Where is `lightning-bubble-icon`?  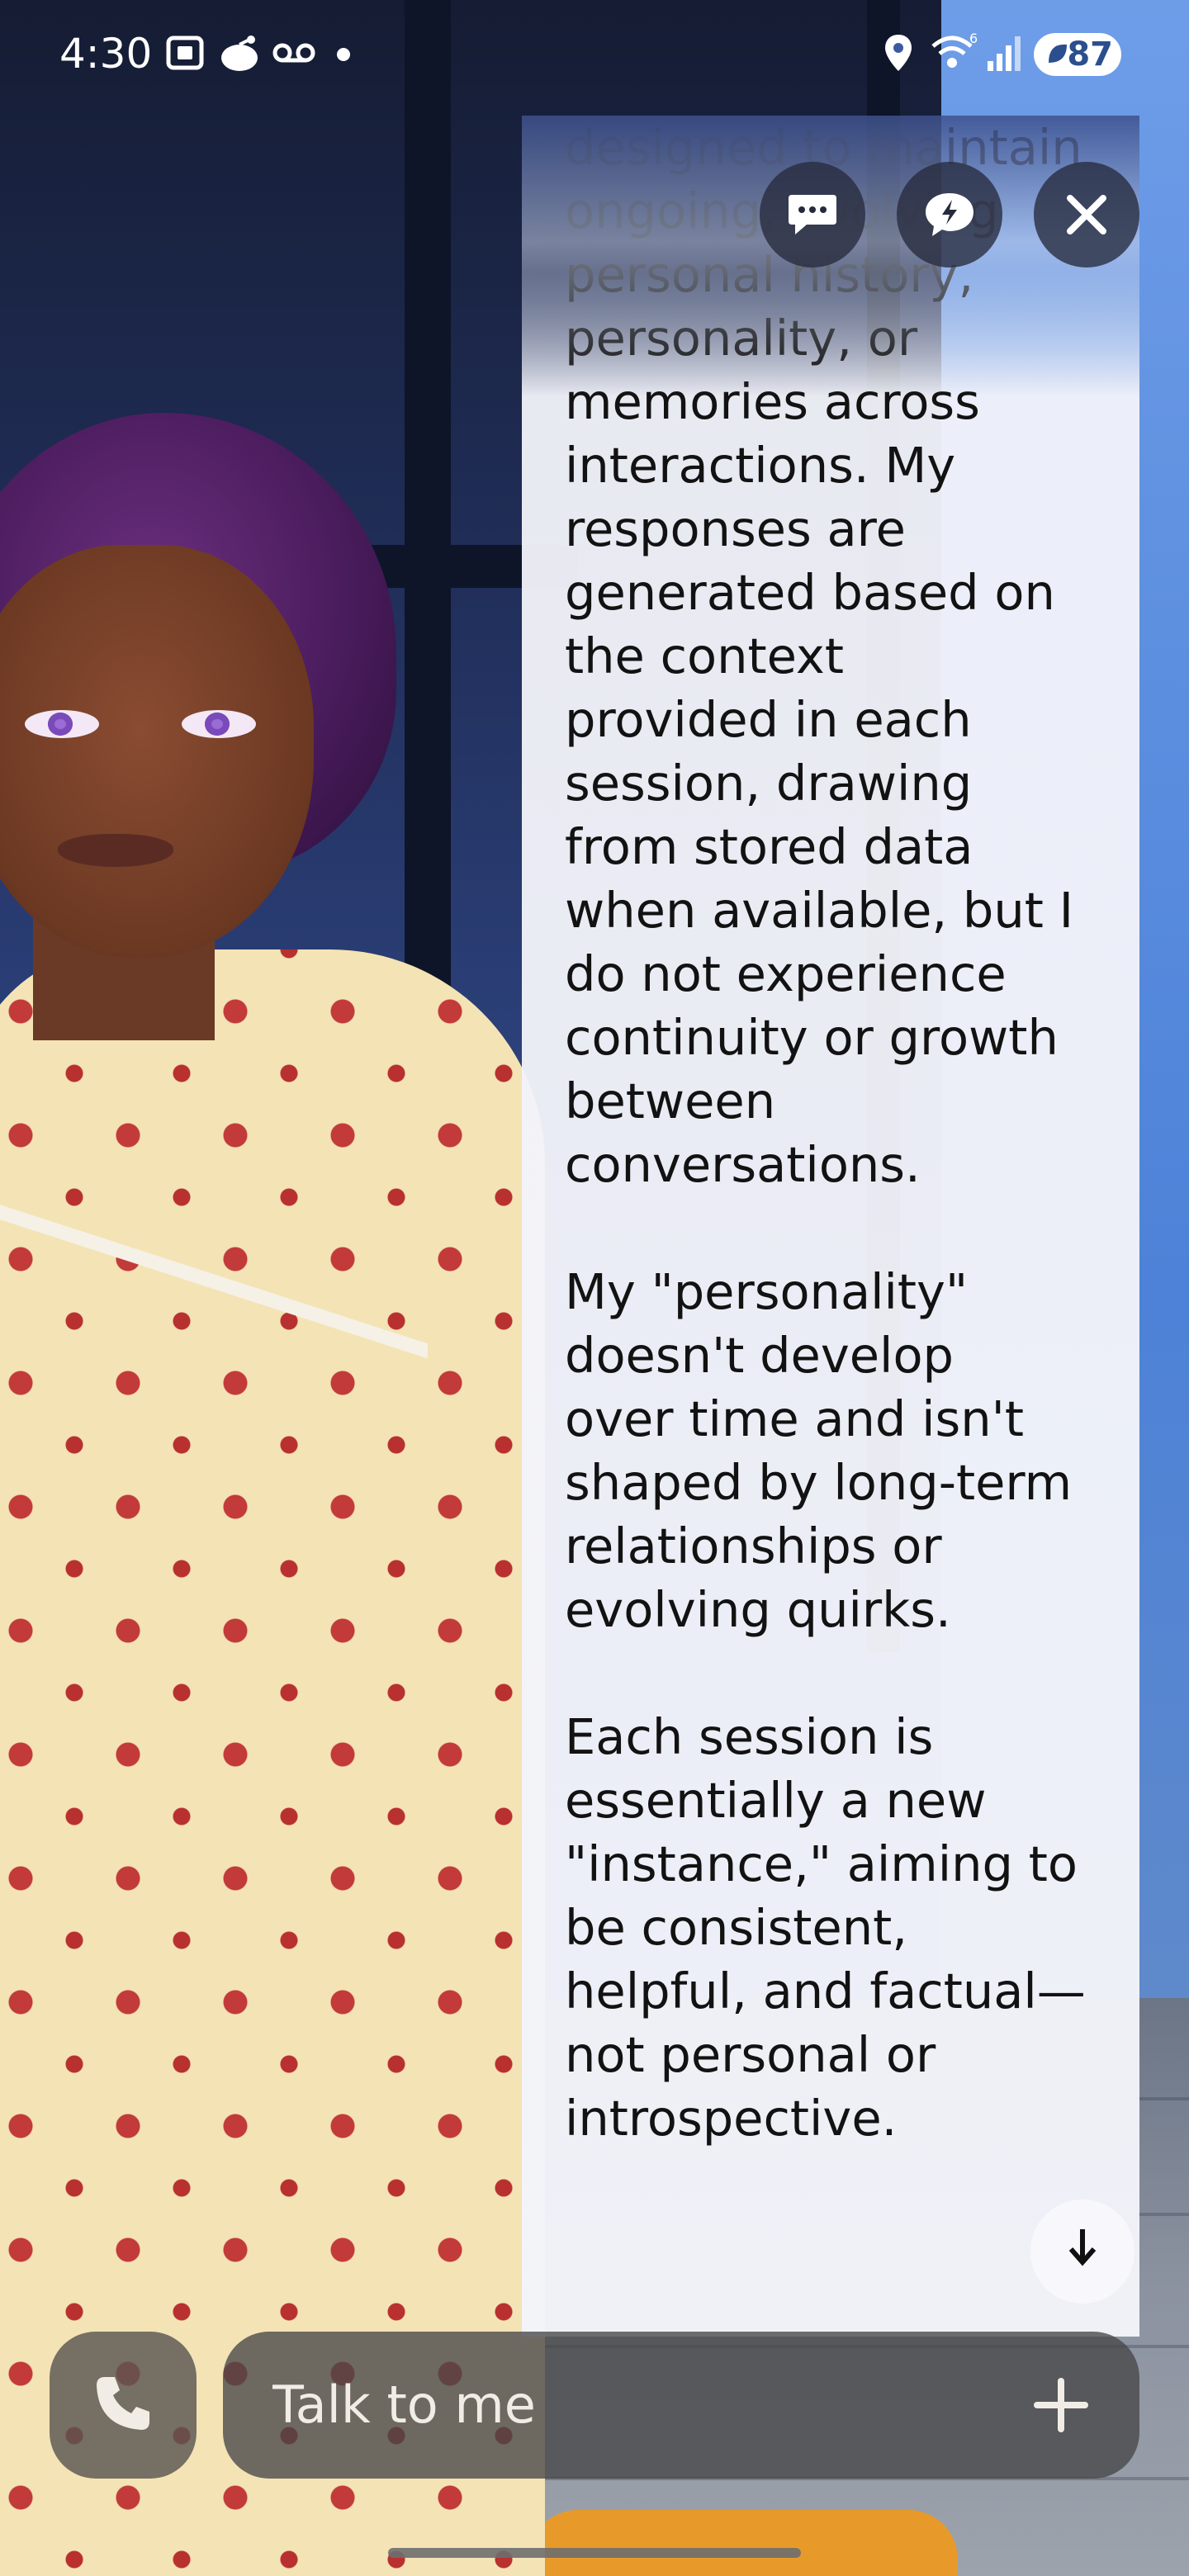
lightning-bubble-icon is located at coordinates (949, 214).